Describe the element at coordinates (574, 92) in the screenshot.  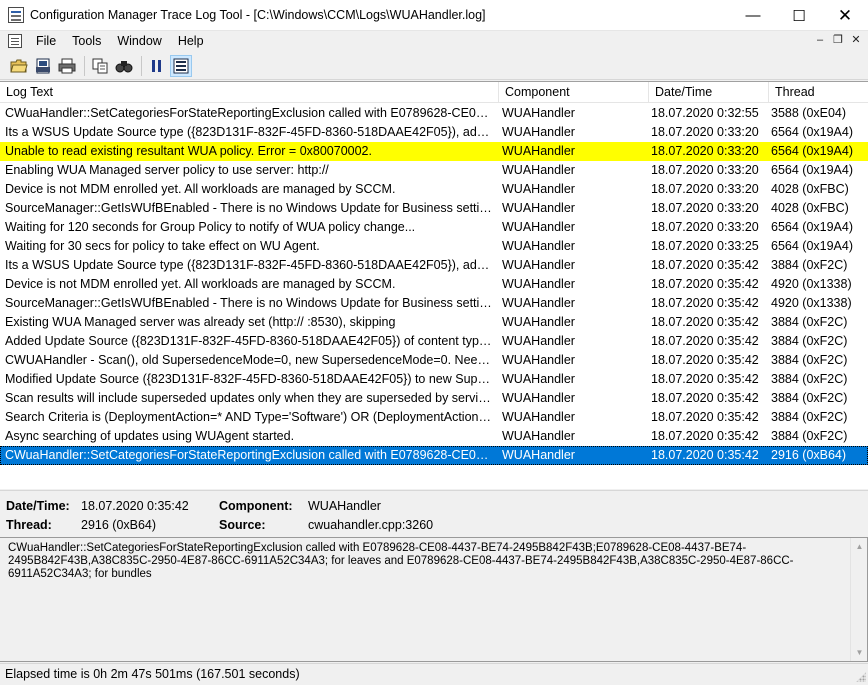
I see `column-header-component: Component` at that location.